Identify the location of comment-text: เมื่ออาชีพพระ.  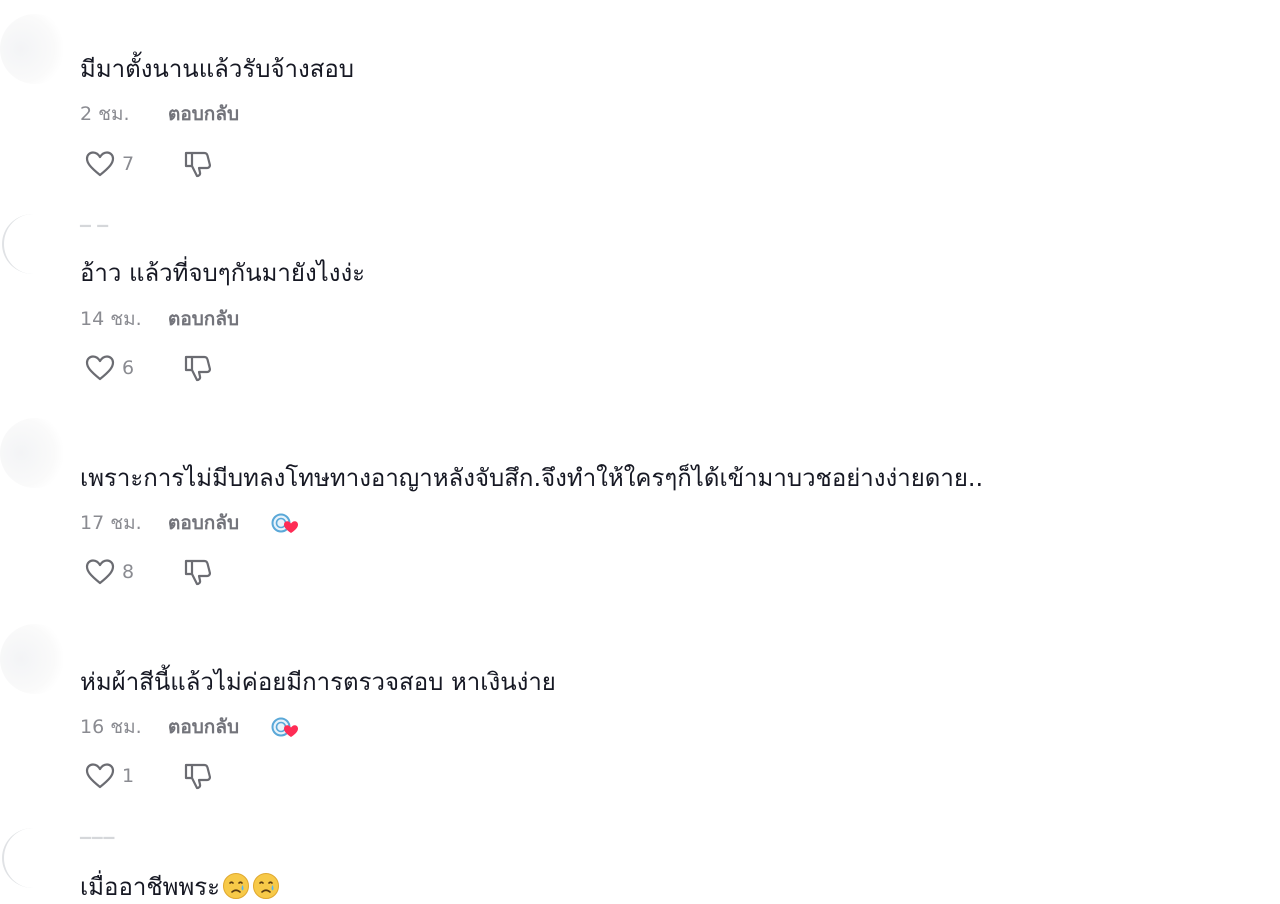
(180, 887).